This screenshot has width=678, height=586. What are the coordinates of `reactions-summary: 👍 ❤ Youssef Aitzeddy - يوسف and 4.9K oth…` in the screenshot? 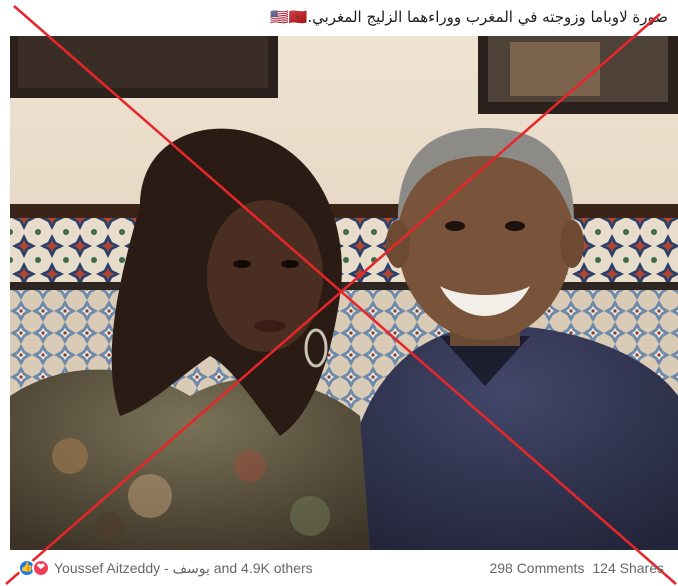 It's located at (165, 568).